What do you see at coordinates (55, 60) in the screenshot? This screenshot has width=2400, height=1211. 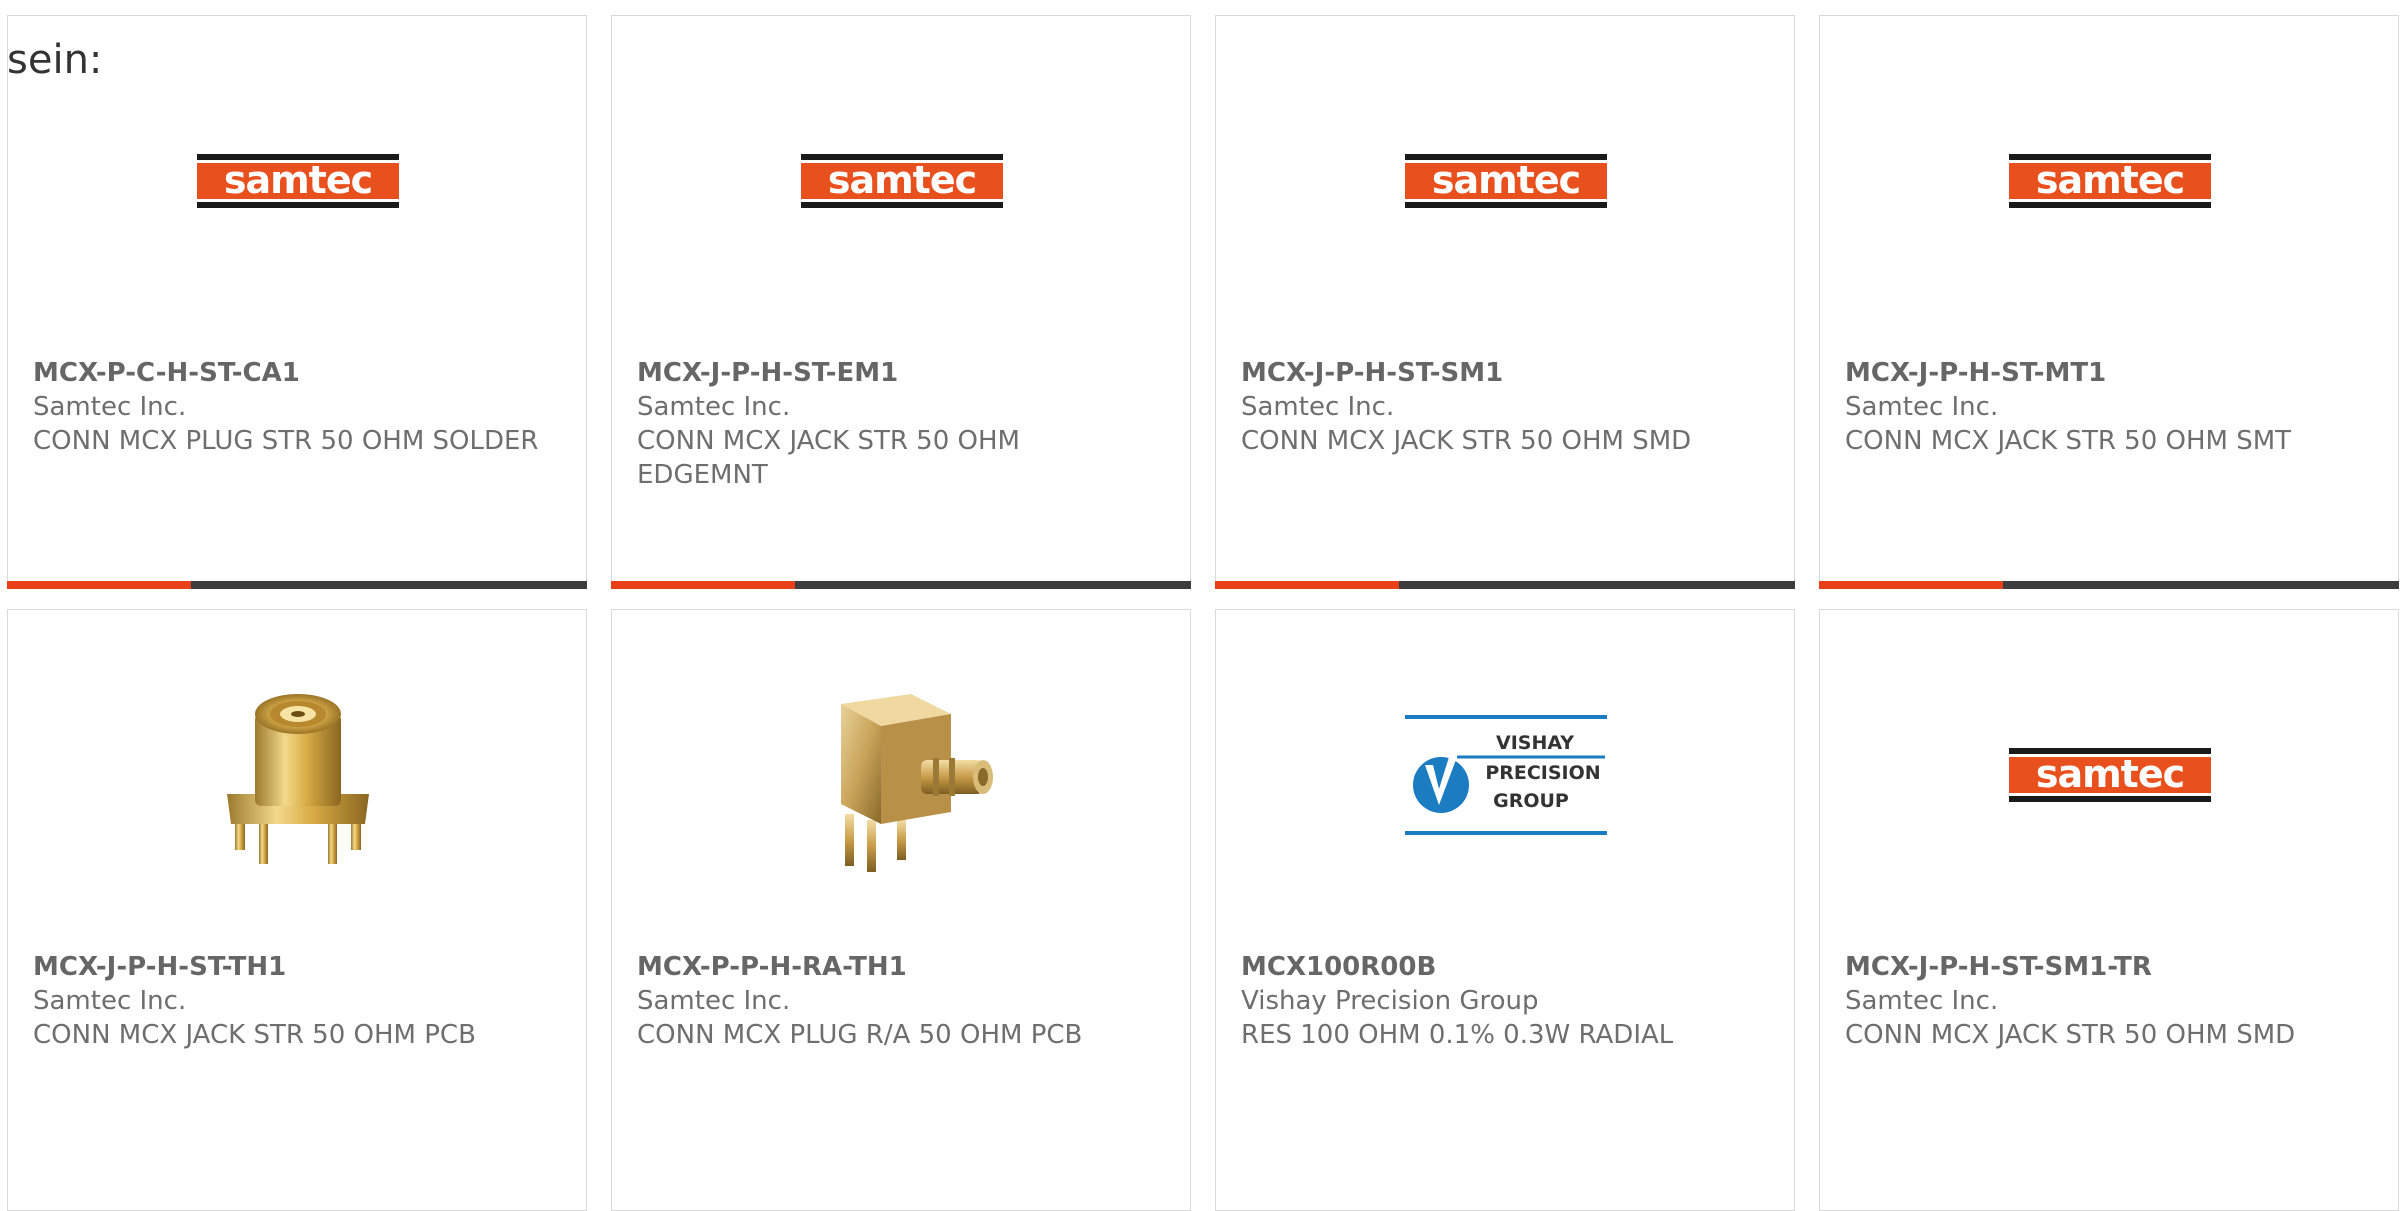 I see `section-heading: sein:` at bounding box center [55, 60].